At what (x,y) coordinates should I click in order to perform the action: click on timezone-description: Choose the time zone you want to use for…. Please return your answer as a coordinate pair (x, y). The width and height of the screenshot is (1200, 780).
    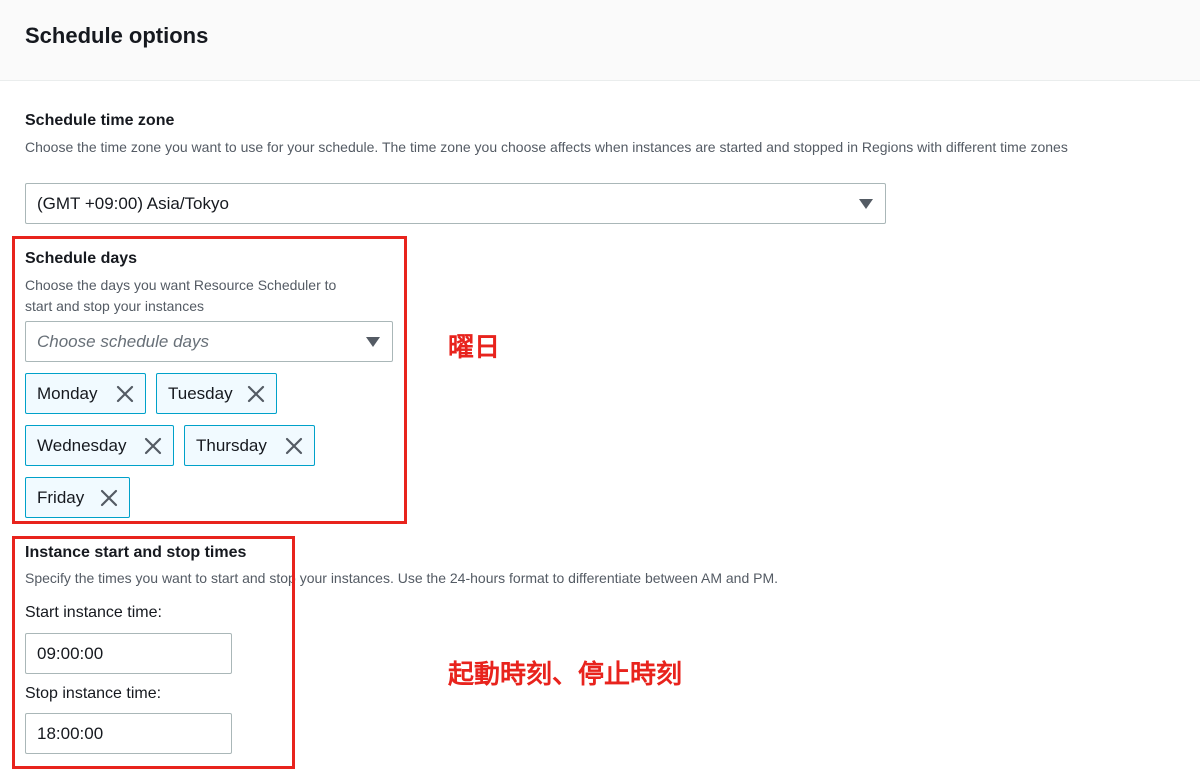
    Looking at the image, I should click on (546, 147).